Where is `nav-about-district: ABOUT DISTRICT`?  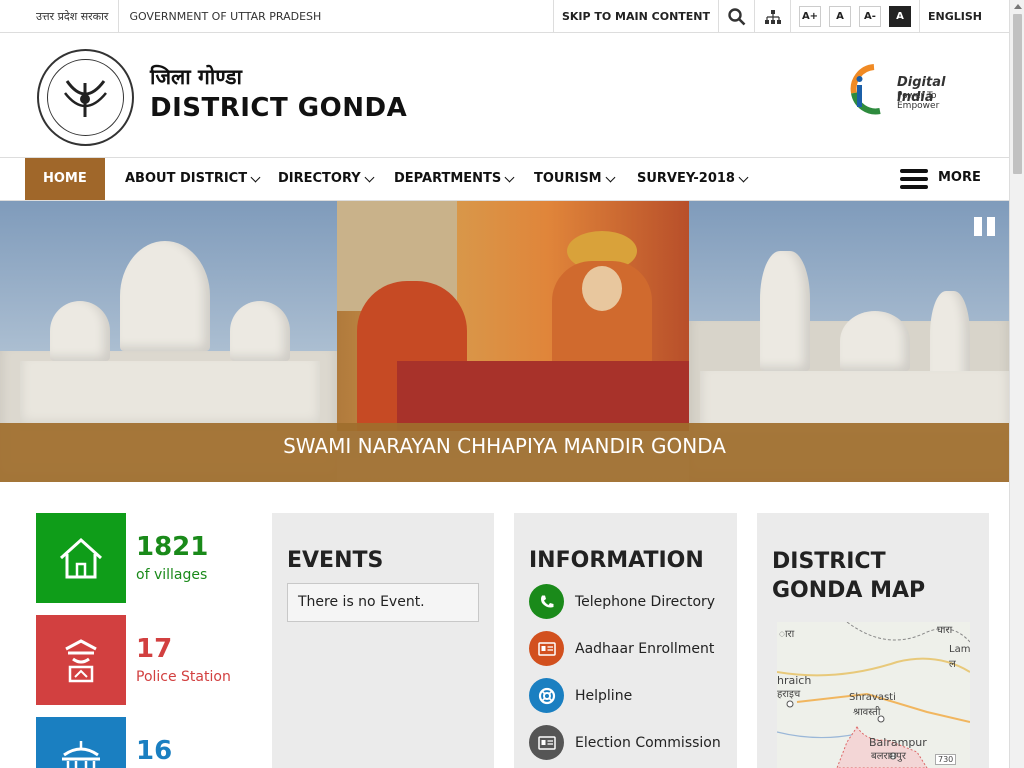 nav-about-district: ABOUT DISTRICT is located at coordinates (193, 179).